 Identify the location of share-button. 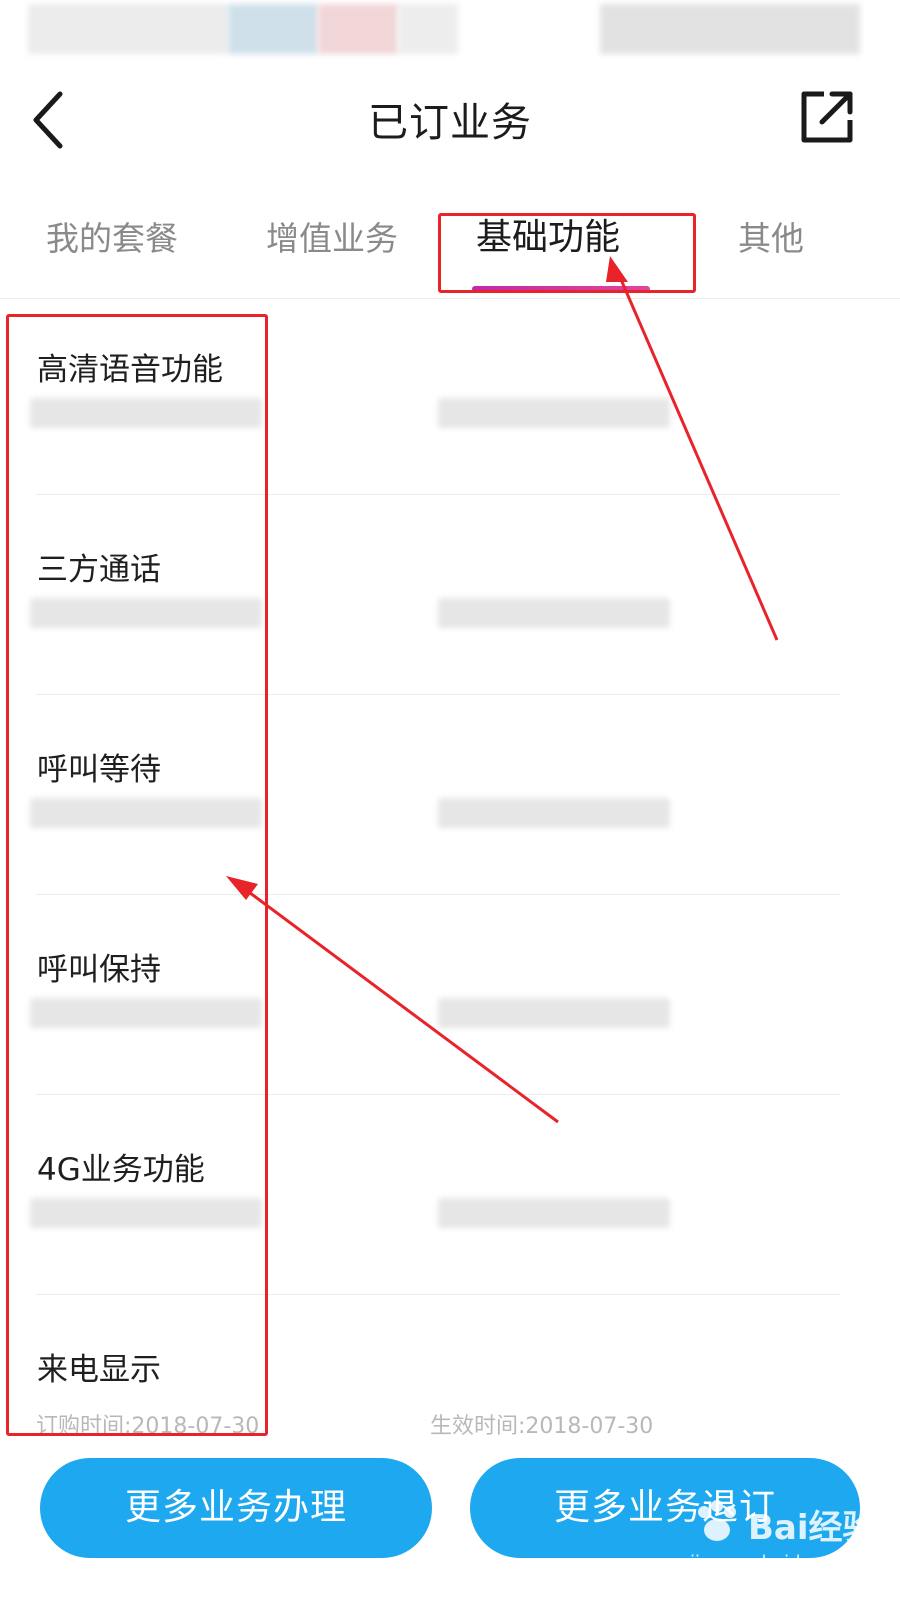
(827, 117).